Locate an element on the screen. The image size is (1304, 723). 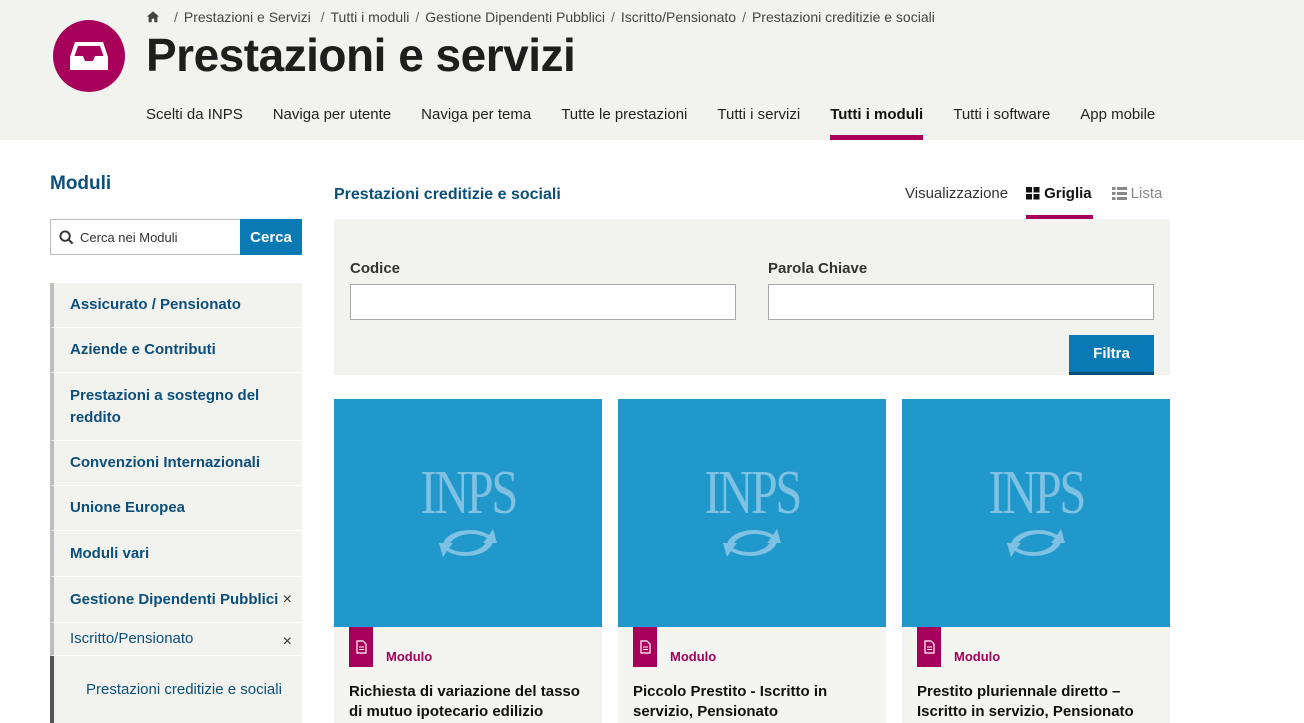
view-list-button: Lista is located at coordinates (1137, 201).